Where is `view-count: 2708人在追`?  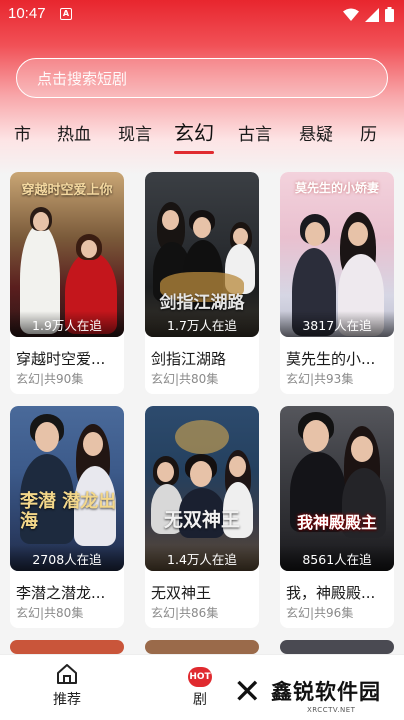
view-count: 2708人在追 is located at coordinates (67, 558).